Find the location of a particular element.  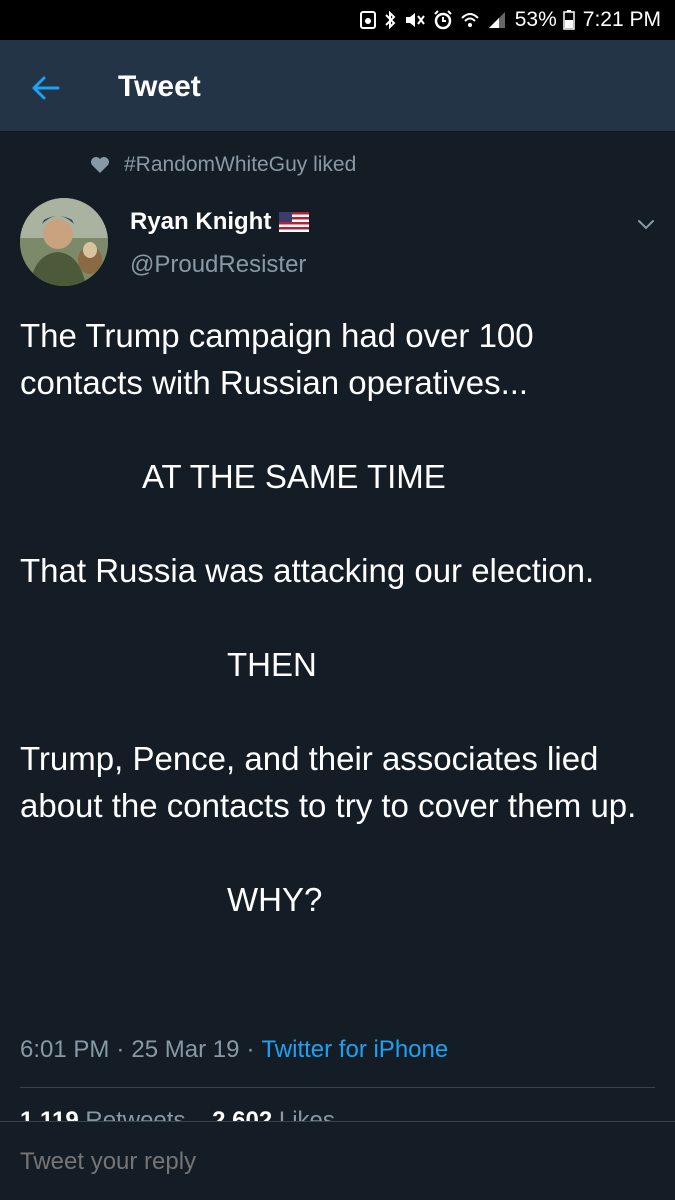

chevron-down-icon is located at coordinates (646, 225).